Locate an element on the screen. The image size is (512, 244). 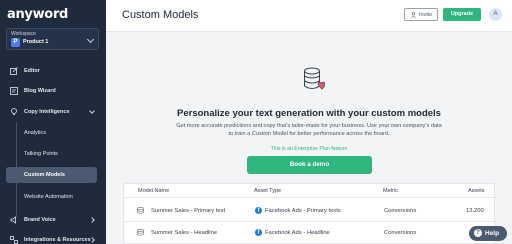
model-name: Summer Sales - Headline is located at coordinates (184, 233).